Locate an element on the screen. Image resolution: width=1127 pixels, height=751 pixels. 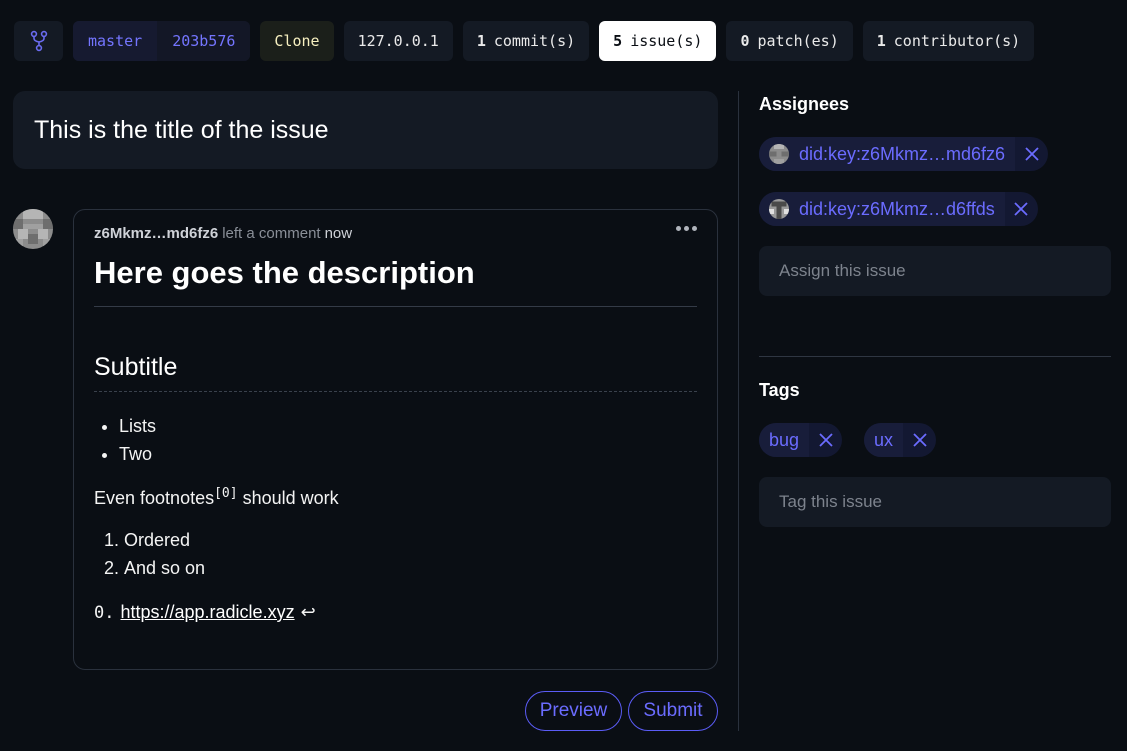
tag-issue-input: Tag this issue is located at coordinates (935, 502).